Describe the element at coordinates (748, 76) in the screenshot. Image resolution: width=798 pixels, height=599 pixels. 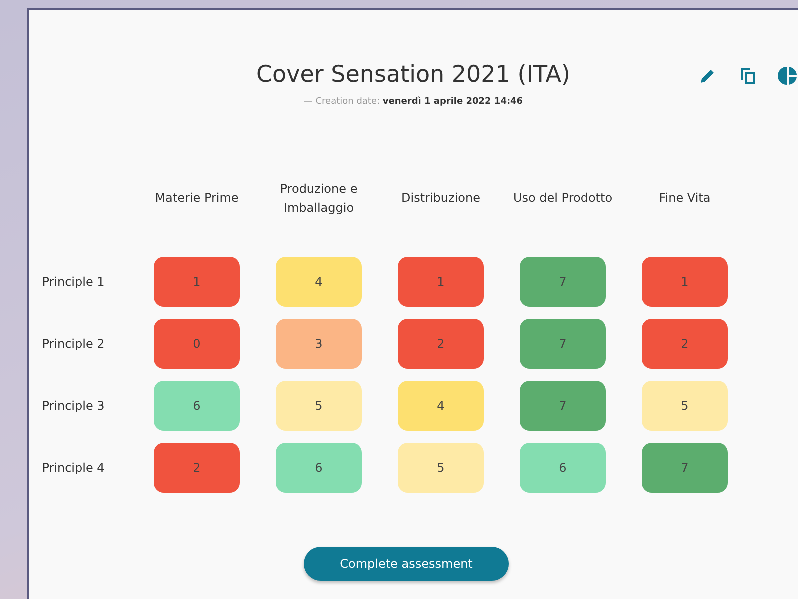
I see `copy-icon` at that location.